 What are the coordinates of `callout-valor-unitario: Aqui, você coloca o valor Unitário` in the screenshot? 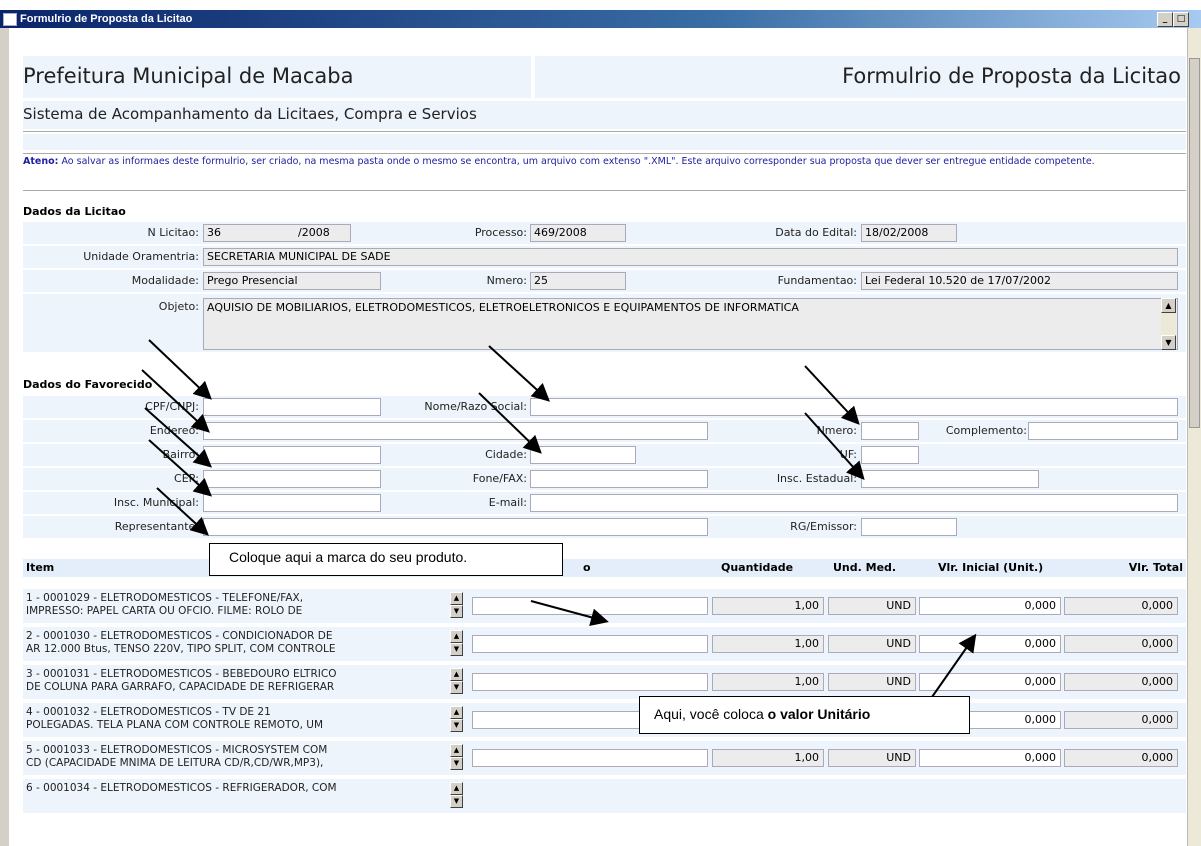 It's located at (804, 715).